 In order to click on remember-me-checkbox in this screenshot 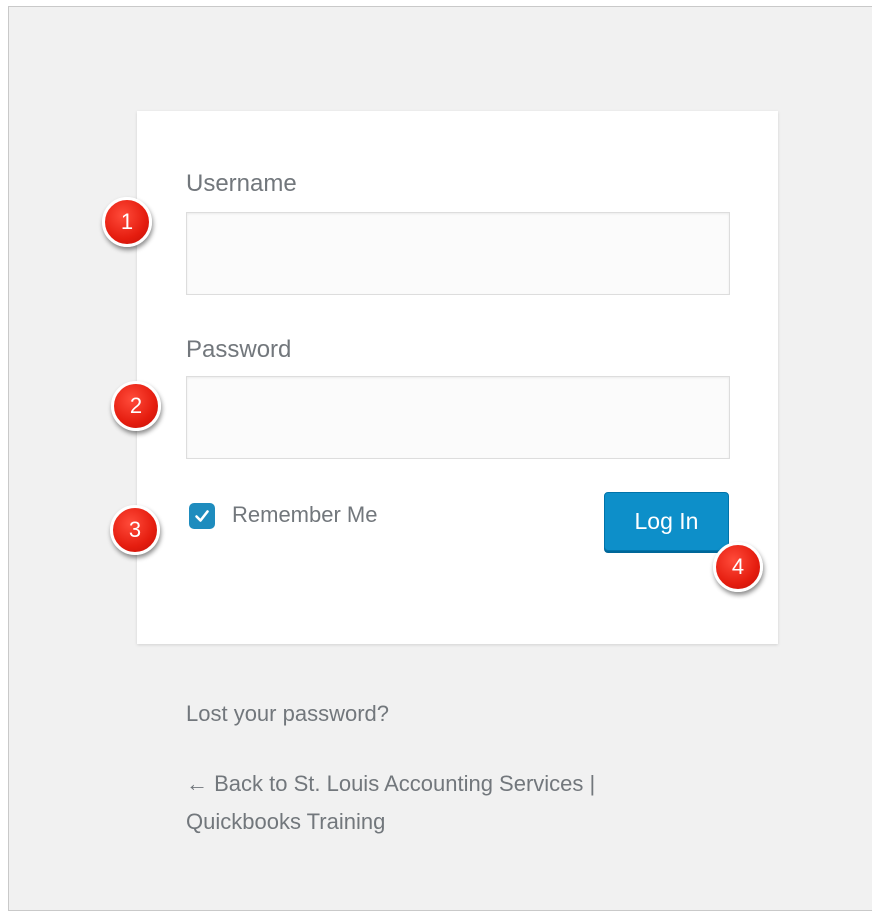, I will do `click(202, 516)`.